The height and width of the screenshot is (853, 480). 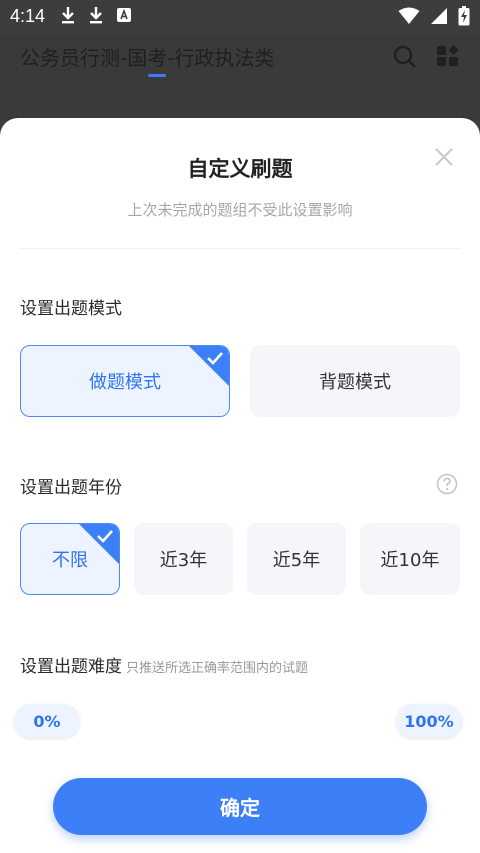 I want to click on option-label: 做题模式, so click(x=125, y=382).